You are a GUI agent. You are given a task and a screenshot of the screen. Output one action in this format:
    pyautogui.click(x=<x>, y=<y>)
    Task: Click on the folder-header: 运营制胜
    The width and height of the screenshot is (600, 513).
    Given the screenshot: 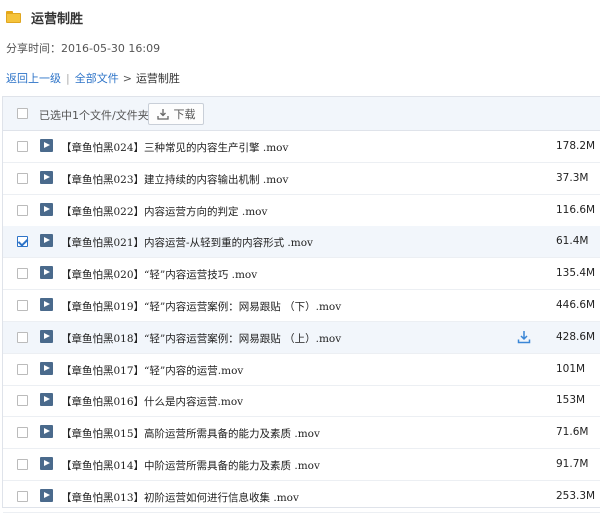 What is the action you would take?
    pyautogui.click(x=44, y=17)
    